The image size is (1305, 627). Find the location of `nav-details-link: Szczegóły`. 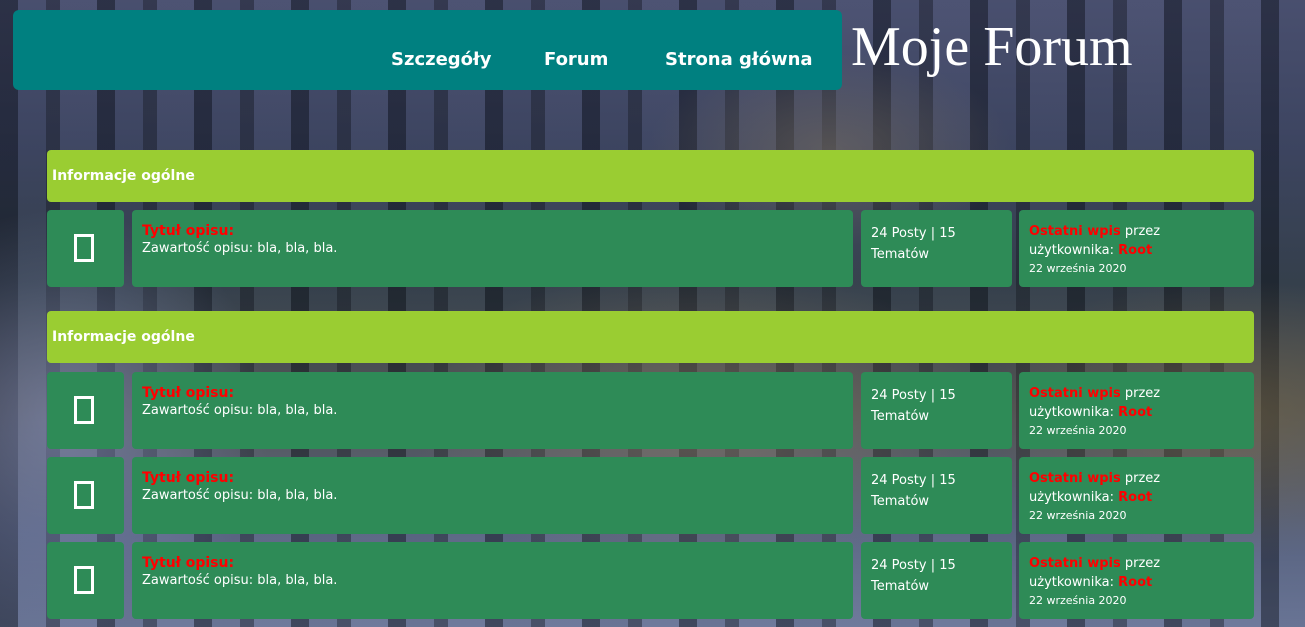

nav-details-link: Szczegóły is located at coordinates (441, 59).